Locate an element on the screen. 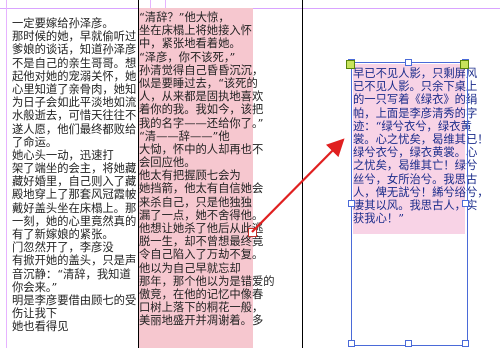 This screenshot has width=500, height=348. text-thread-arrow is located at coordinates (298, 185).